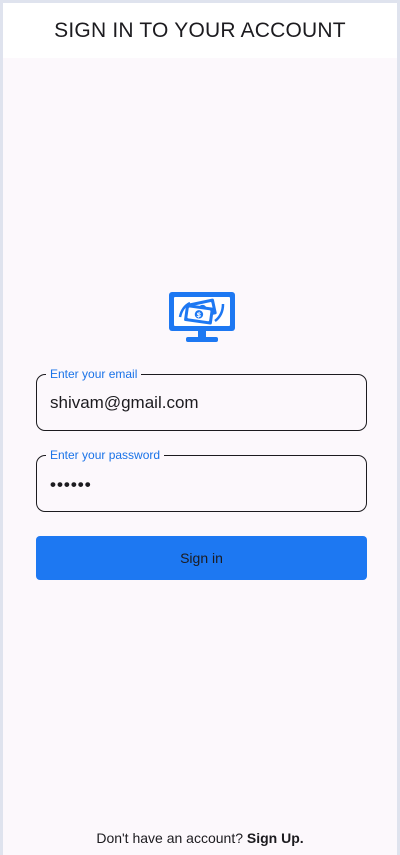 This screenshot has height=855, width=400. Describe the element at coordinates (169, 838) in the screenshot. I see `signup-prompt-text: Don't have an account?` at that location.